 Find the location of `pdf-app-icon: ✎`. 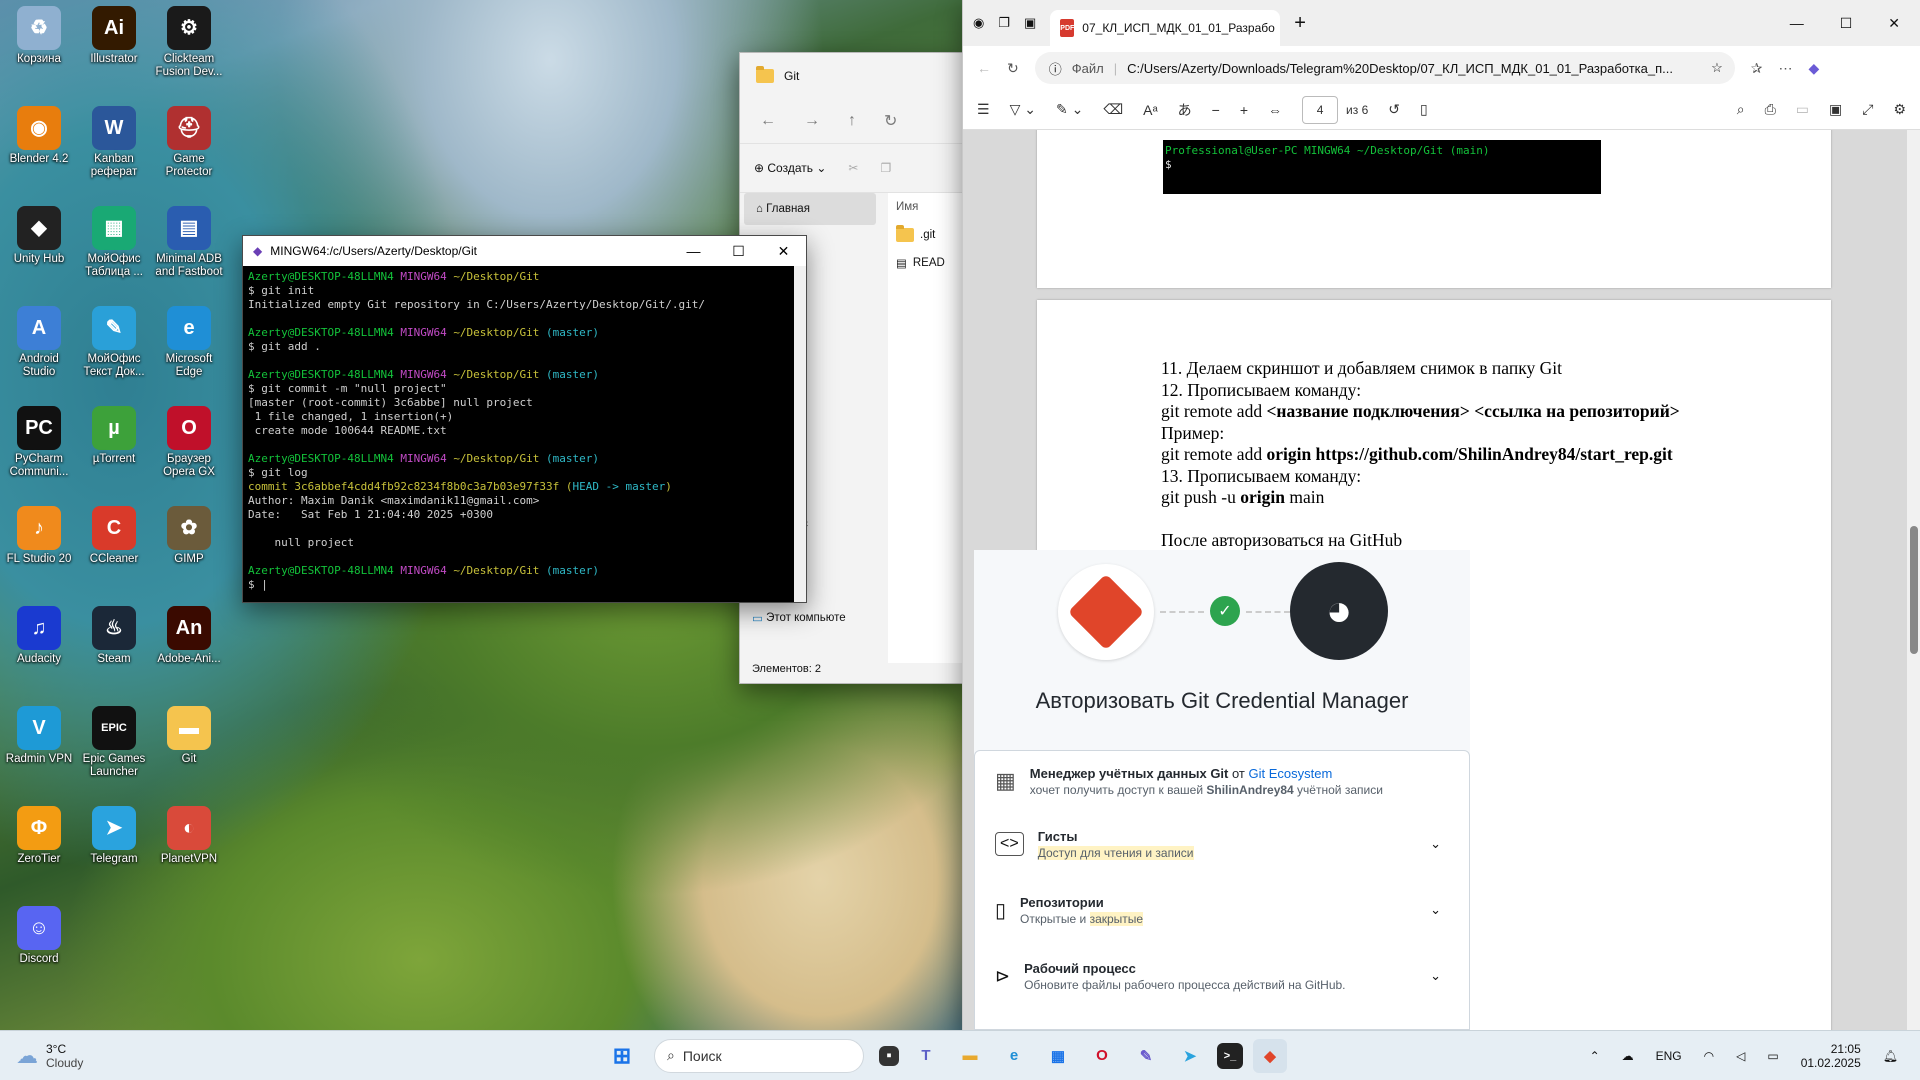

pdf-app-icon: ✎ is located at coordinates (1146, 1056).